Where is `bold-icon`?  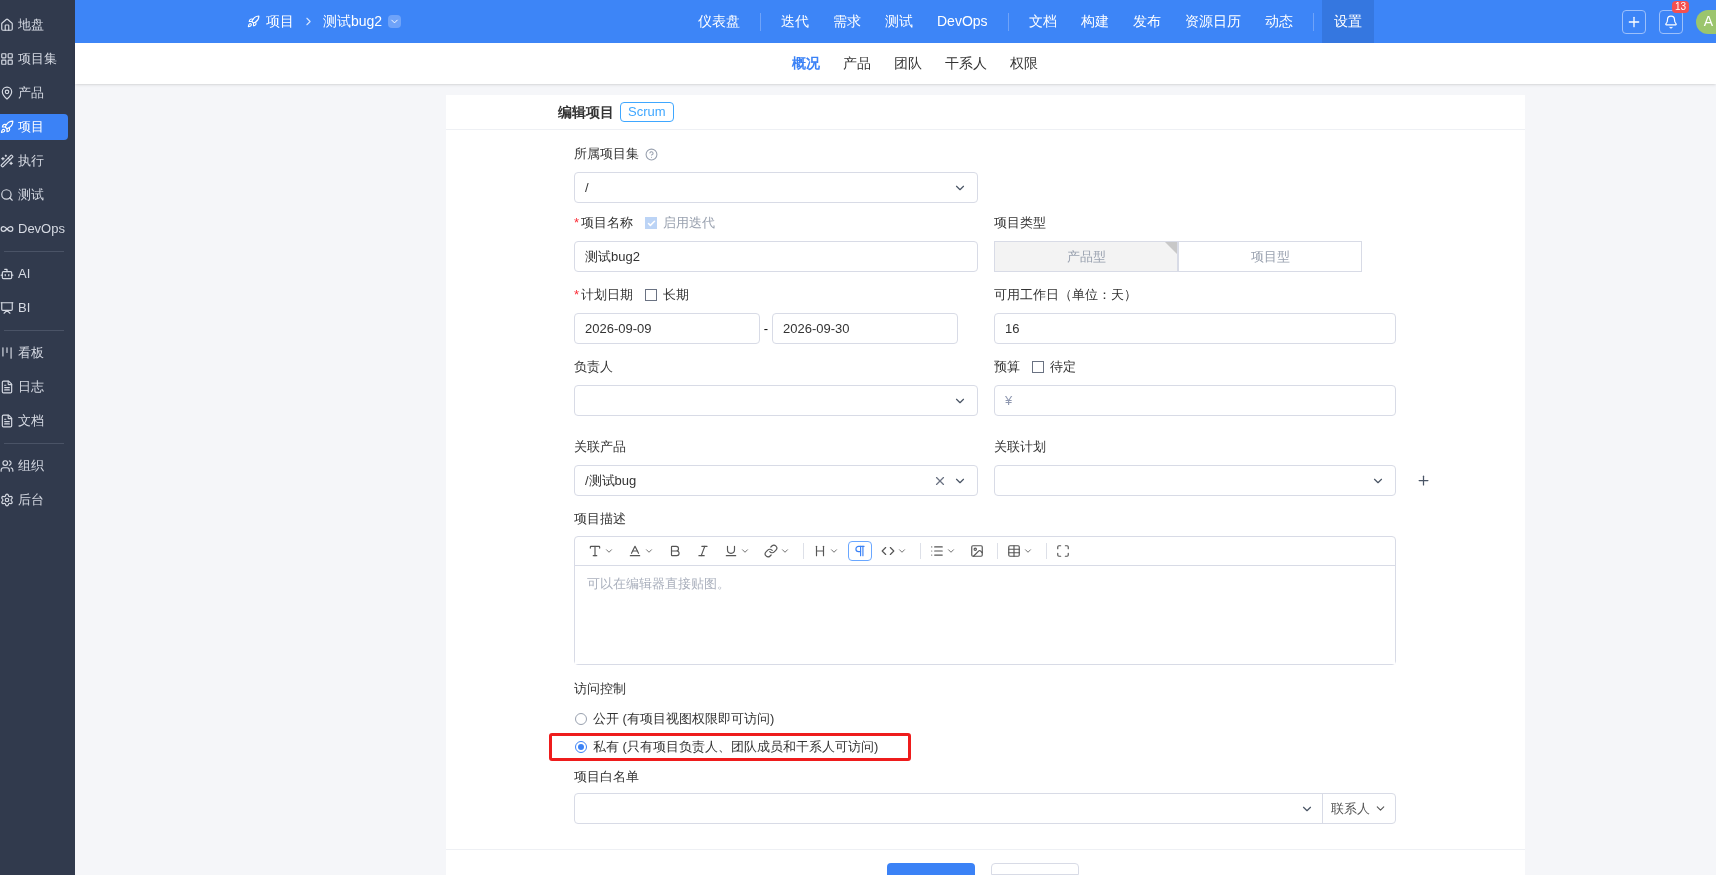 bold-icon is located at coordinates (675, 551).